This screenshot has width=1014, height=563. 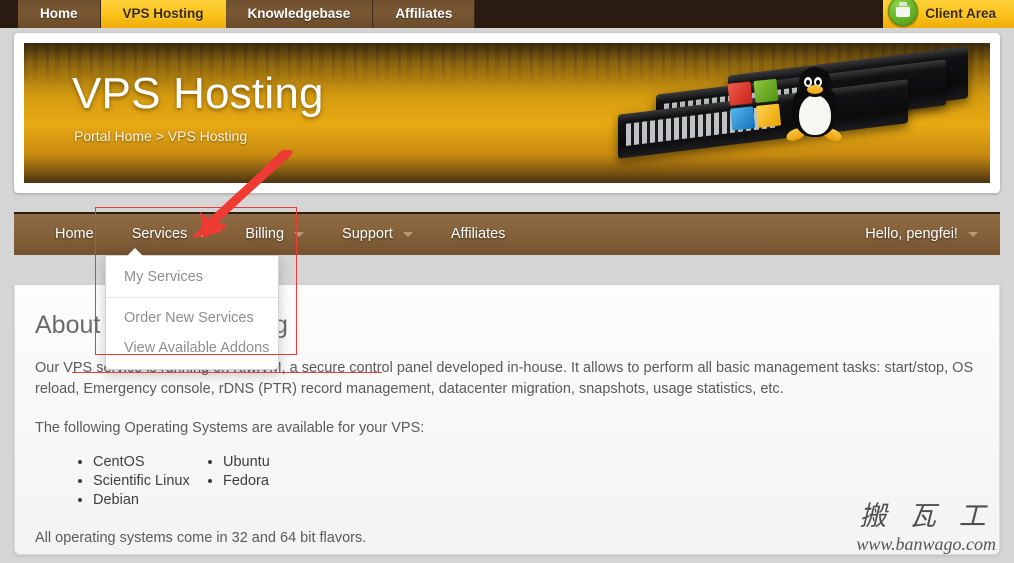 I want to click on nav-item-home: Home, so click(x=74, y=234).